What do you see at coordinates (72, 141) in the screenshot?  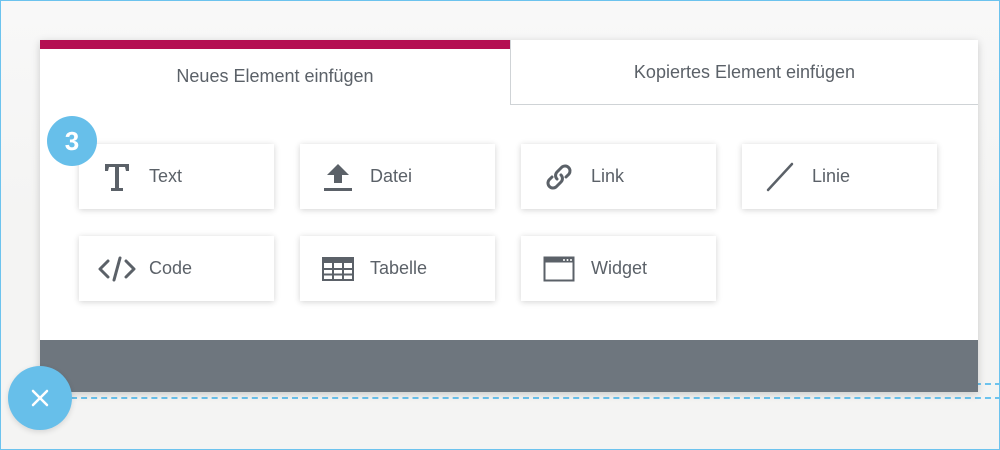 I see `step-number-badge: 3` at bounding box center [72, 141].